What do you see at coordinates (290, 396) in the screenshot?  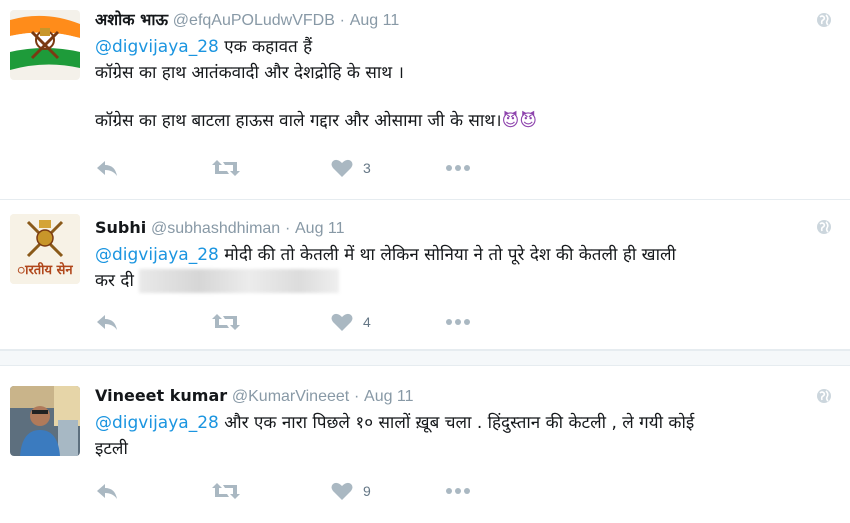 I see `author-handle: @KumarVineeet` at bounding box center [290, 396].